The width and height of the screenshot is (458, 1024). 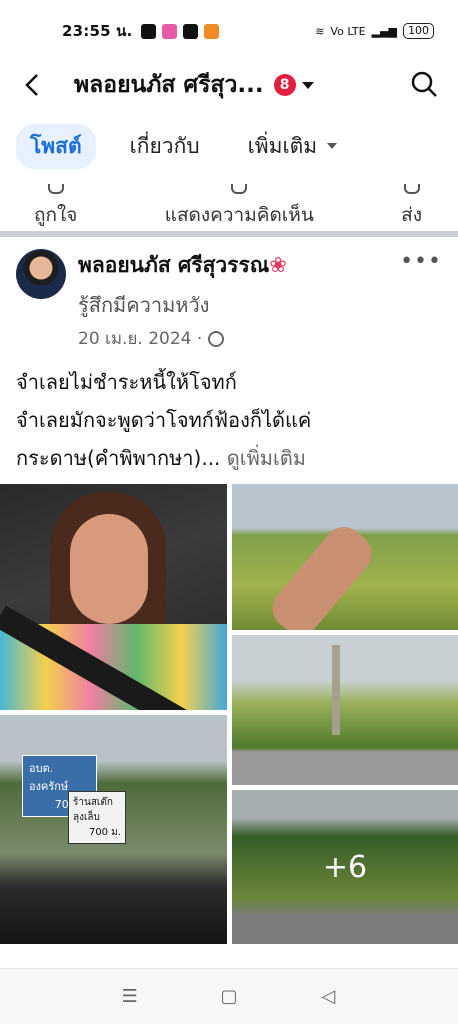 I want to click on post-author: พลอยนภัส ศรีสุวรรณ❀, so click(x=182, y=265).